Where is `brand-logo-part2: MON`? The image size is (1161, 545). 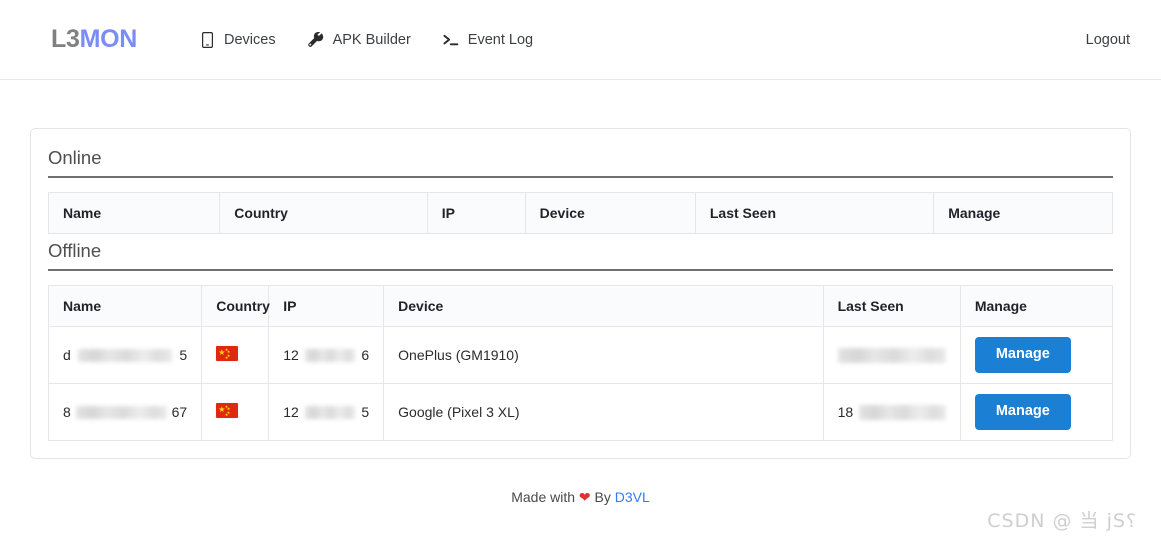 brand-logo-part2: MON is located at coordinates (108, 39).